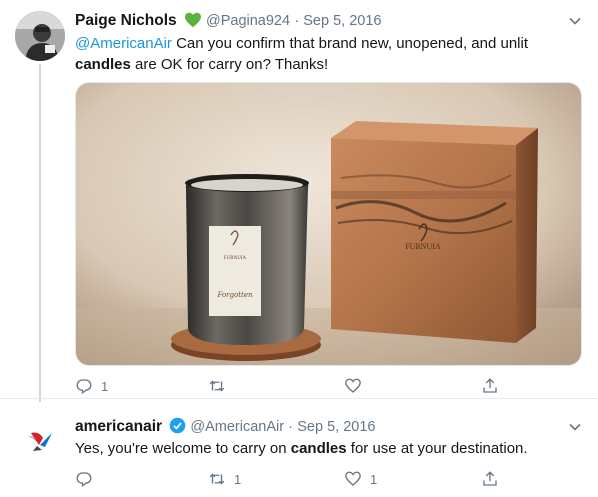 This screenshot has height=497, width=598. Describe the element at coordinates (123, 43) in the screenshot. I see `mention-link: @AmericanAir` at that location.